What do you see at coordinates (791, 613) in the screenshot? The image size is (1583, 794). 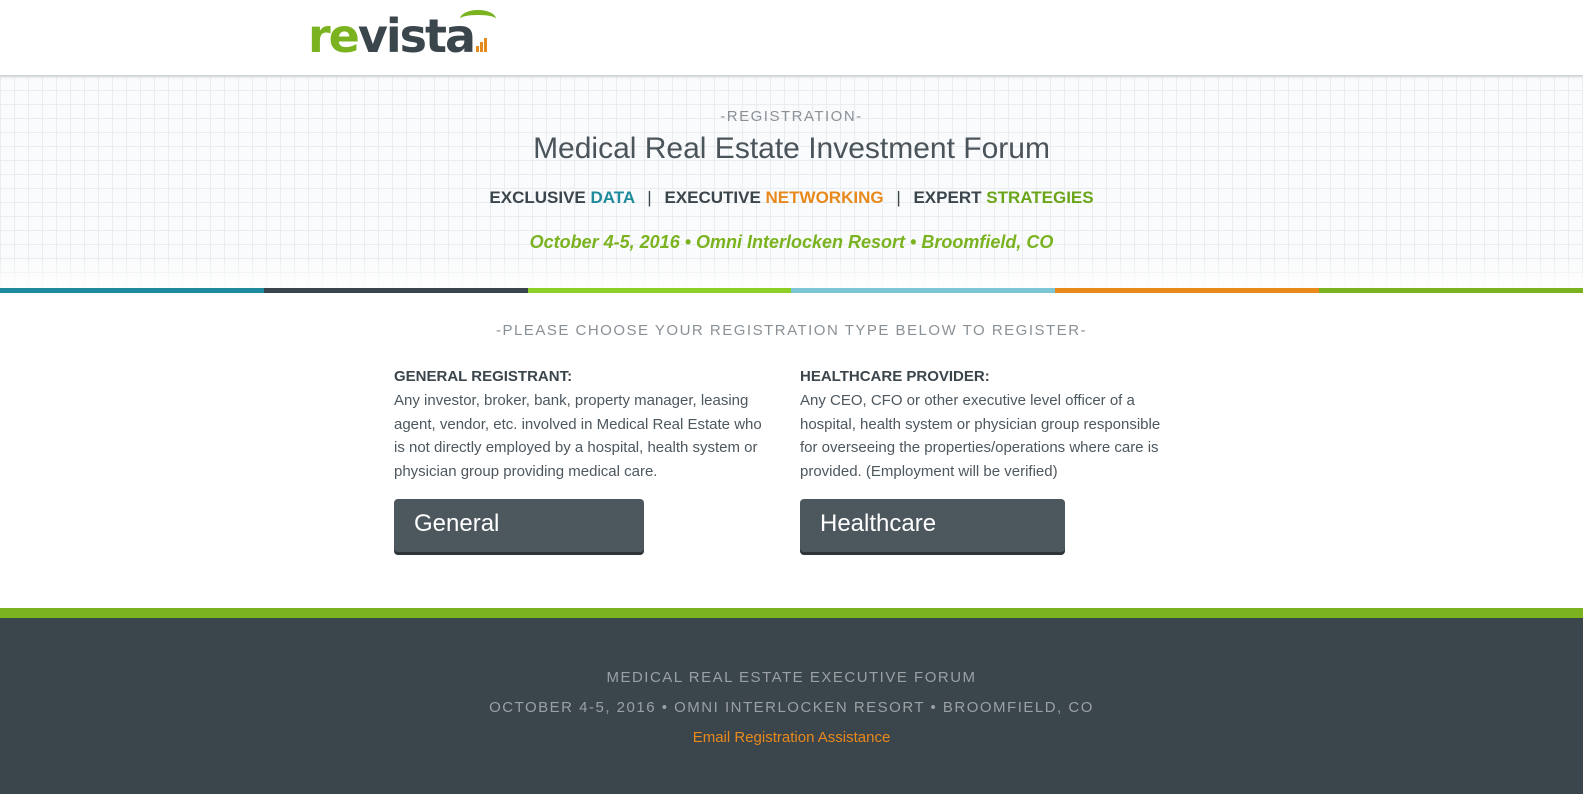 I see `footer-accent-stripe` at bounding box center [791, 613].